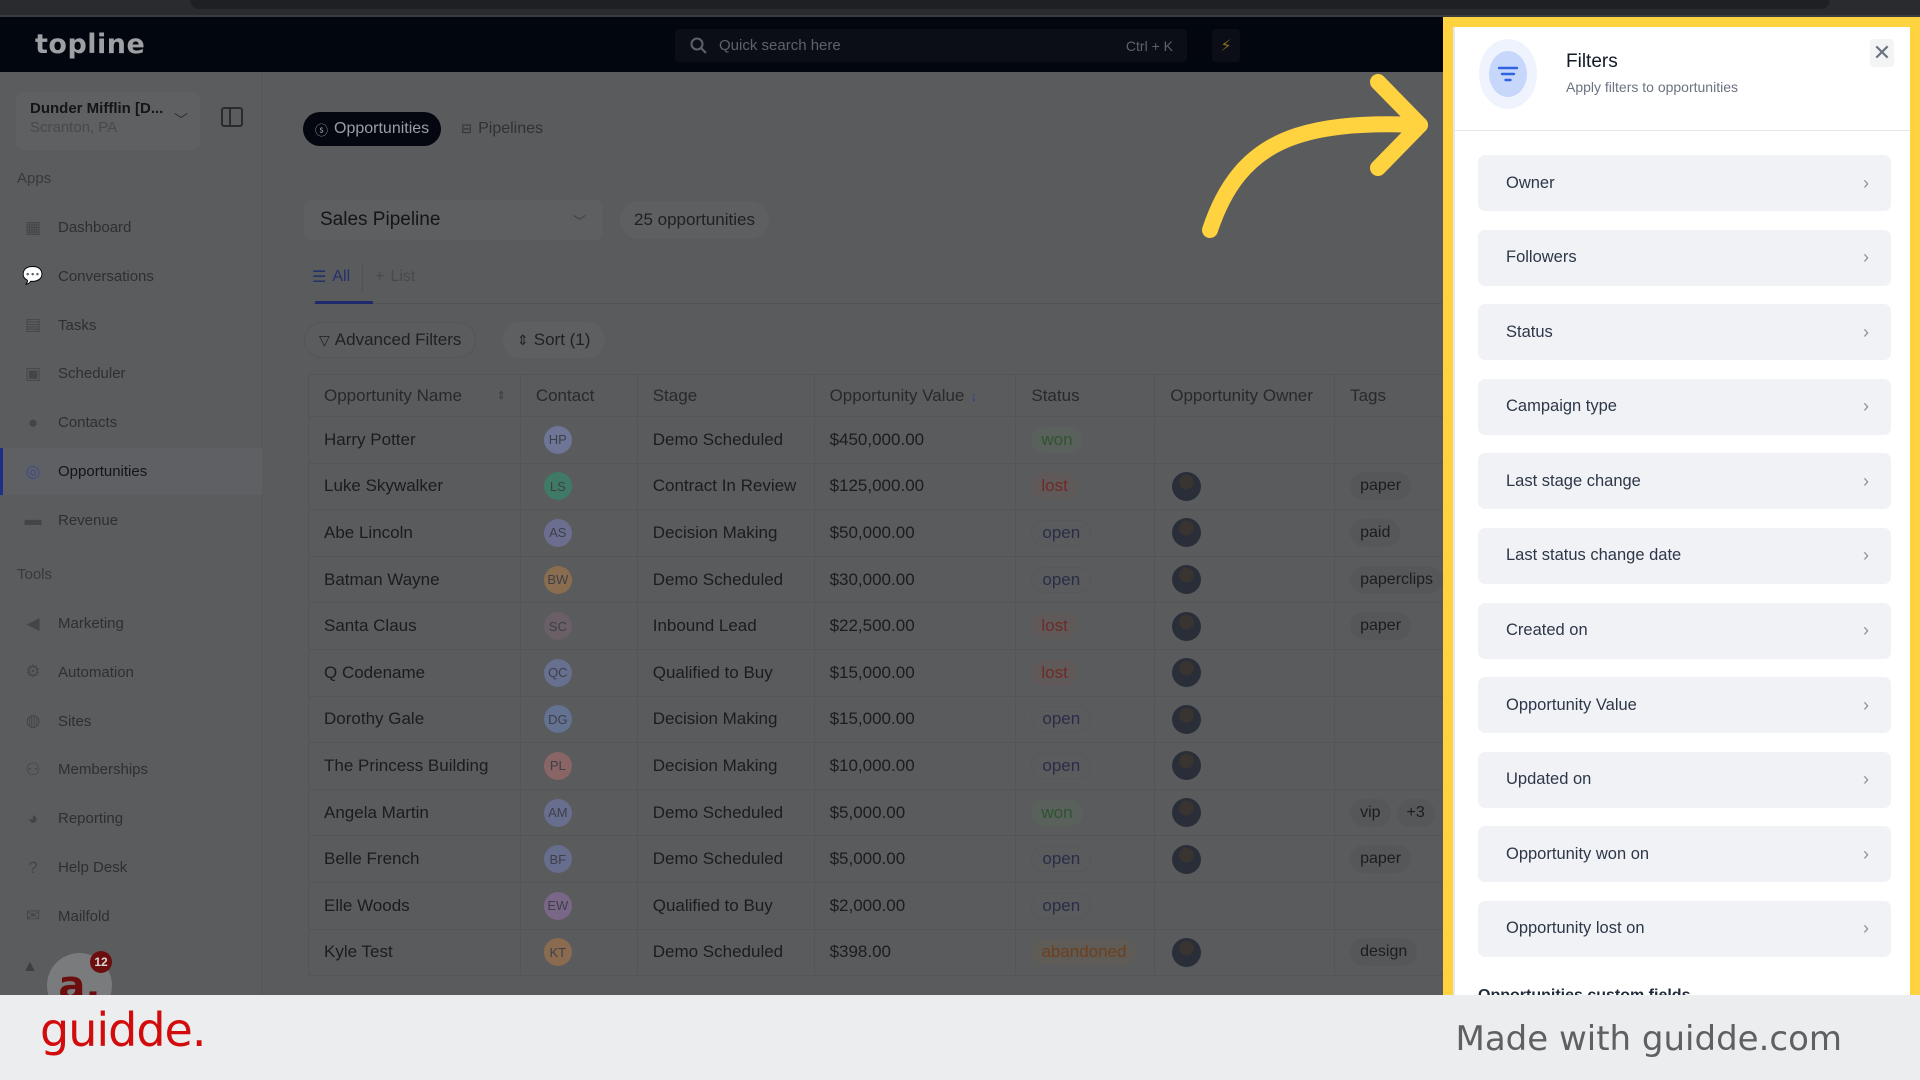 The width and height of the screenshot is (1920, 1080). What do you see at coordinates (372, 129) in the screenshot?
I see `tab-opportunities: ⓢ Opportunities` at bounding box center [372, 129].